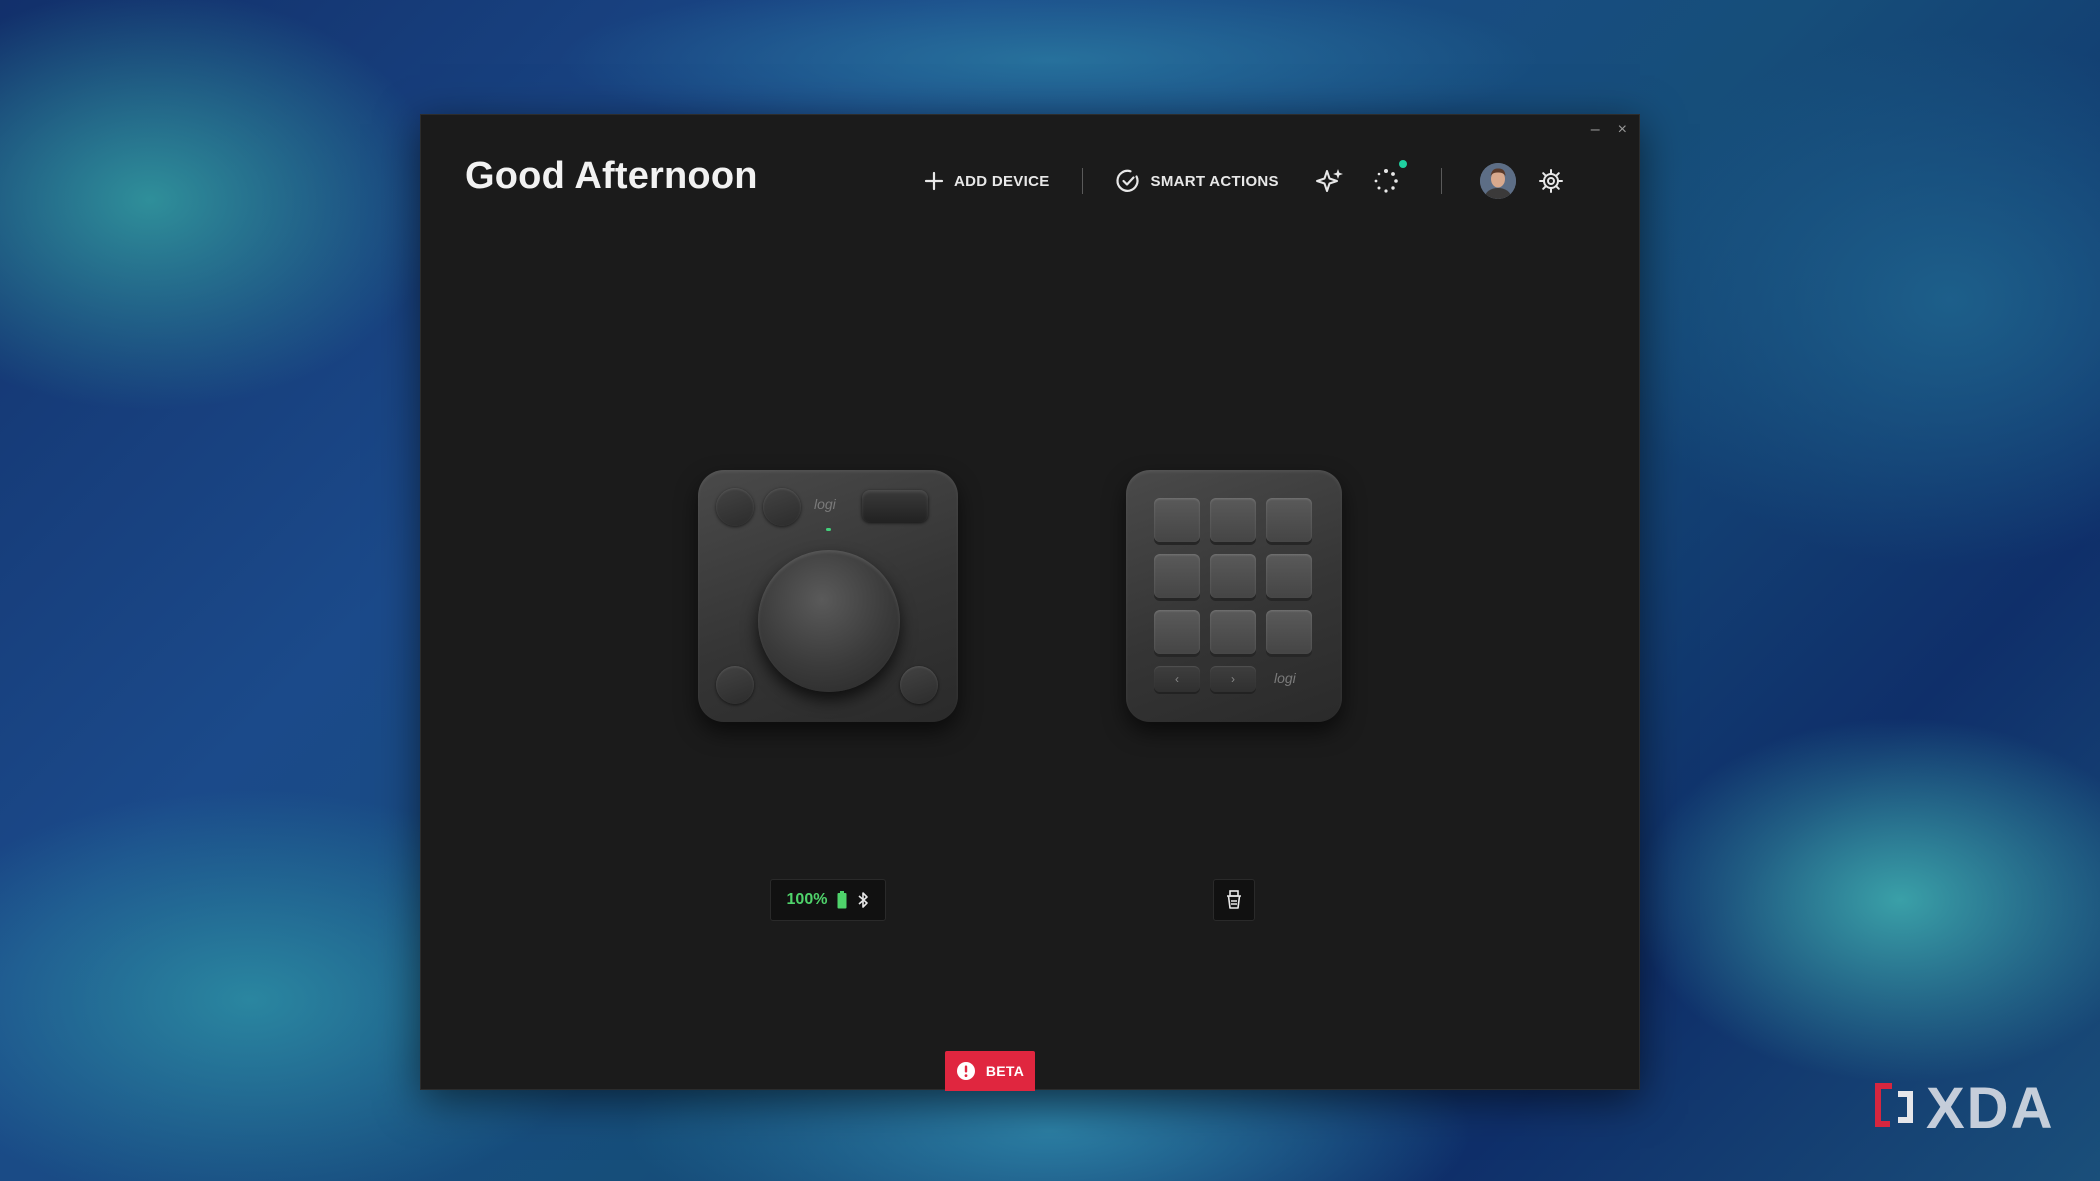 This screenshot has height=1181, width=2100. I want to click on dialpad-device-image: logi, so click(828, 596).